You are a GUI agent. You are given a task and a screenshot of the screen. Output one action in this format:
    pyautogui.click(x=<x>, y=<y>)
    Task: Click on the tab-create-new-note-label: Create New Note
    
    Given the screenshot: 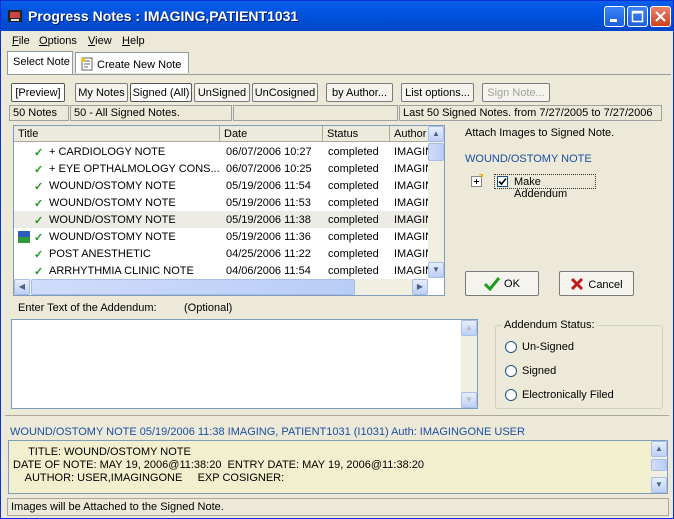 What is the action you would take?
    pyautogui.click(x=139, y=65)
    